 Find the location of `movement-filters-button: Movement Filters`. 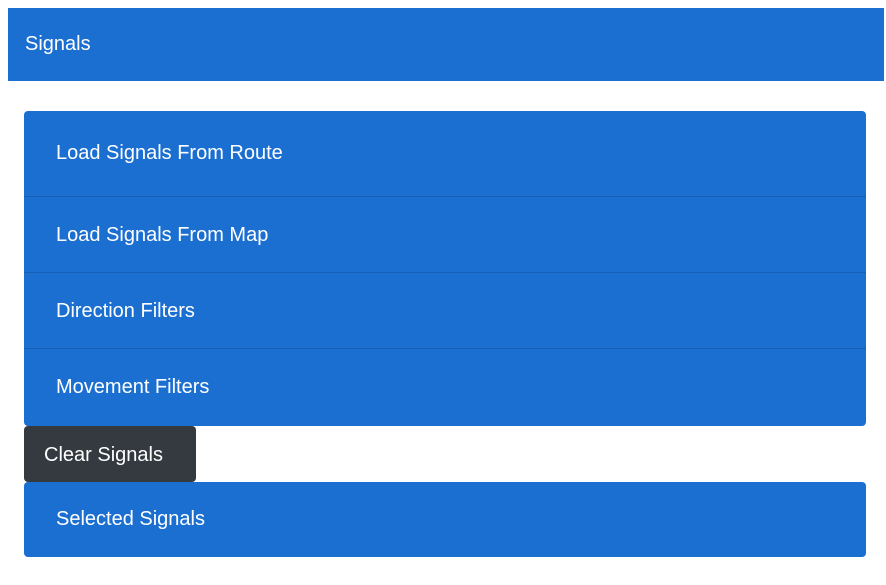

movement-filters-button: Movement Filters is located at coordinates (445, 387).